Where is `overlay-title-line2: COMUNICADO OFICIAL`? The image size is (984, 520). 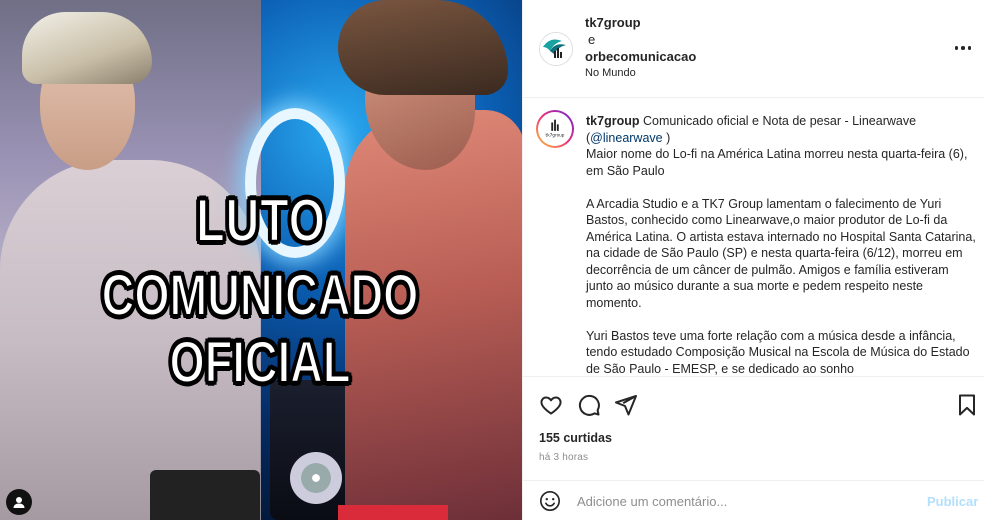 overlay-title-line2: COMUNICADO OFICIAL is located at coordinates (260, 329).